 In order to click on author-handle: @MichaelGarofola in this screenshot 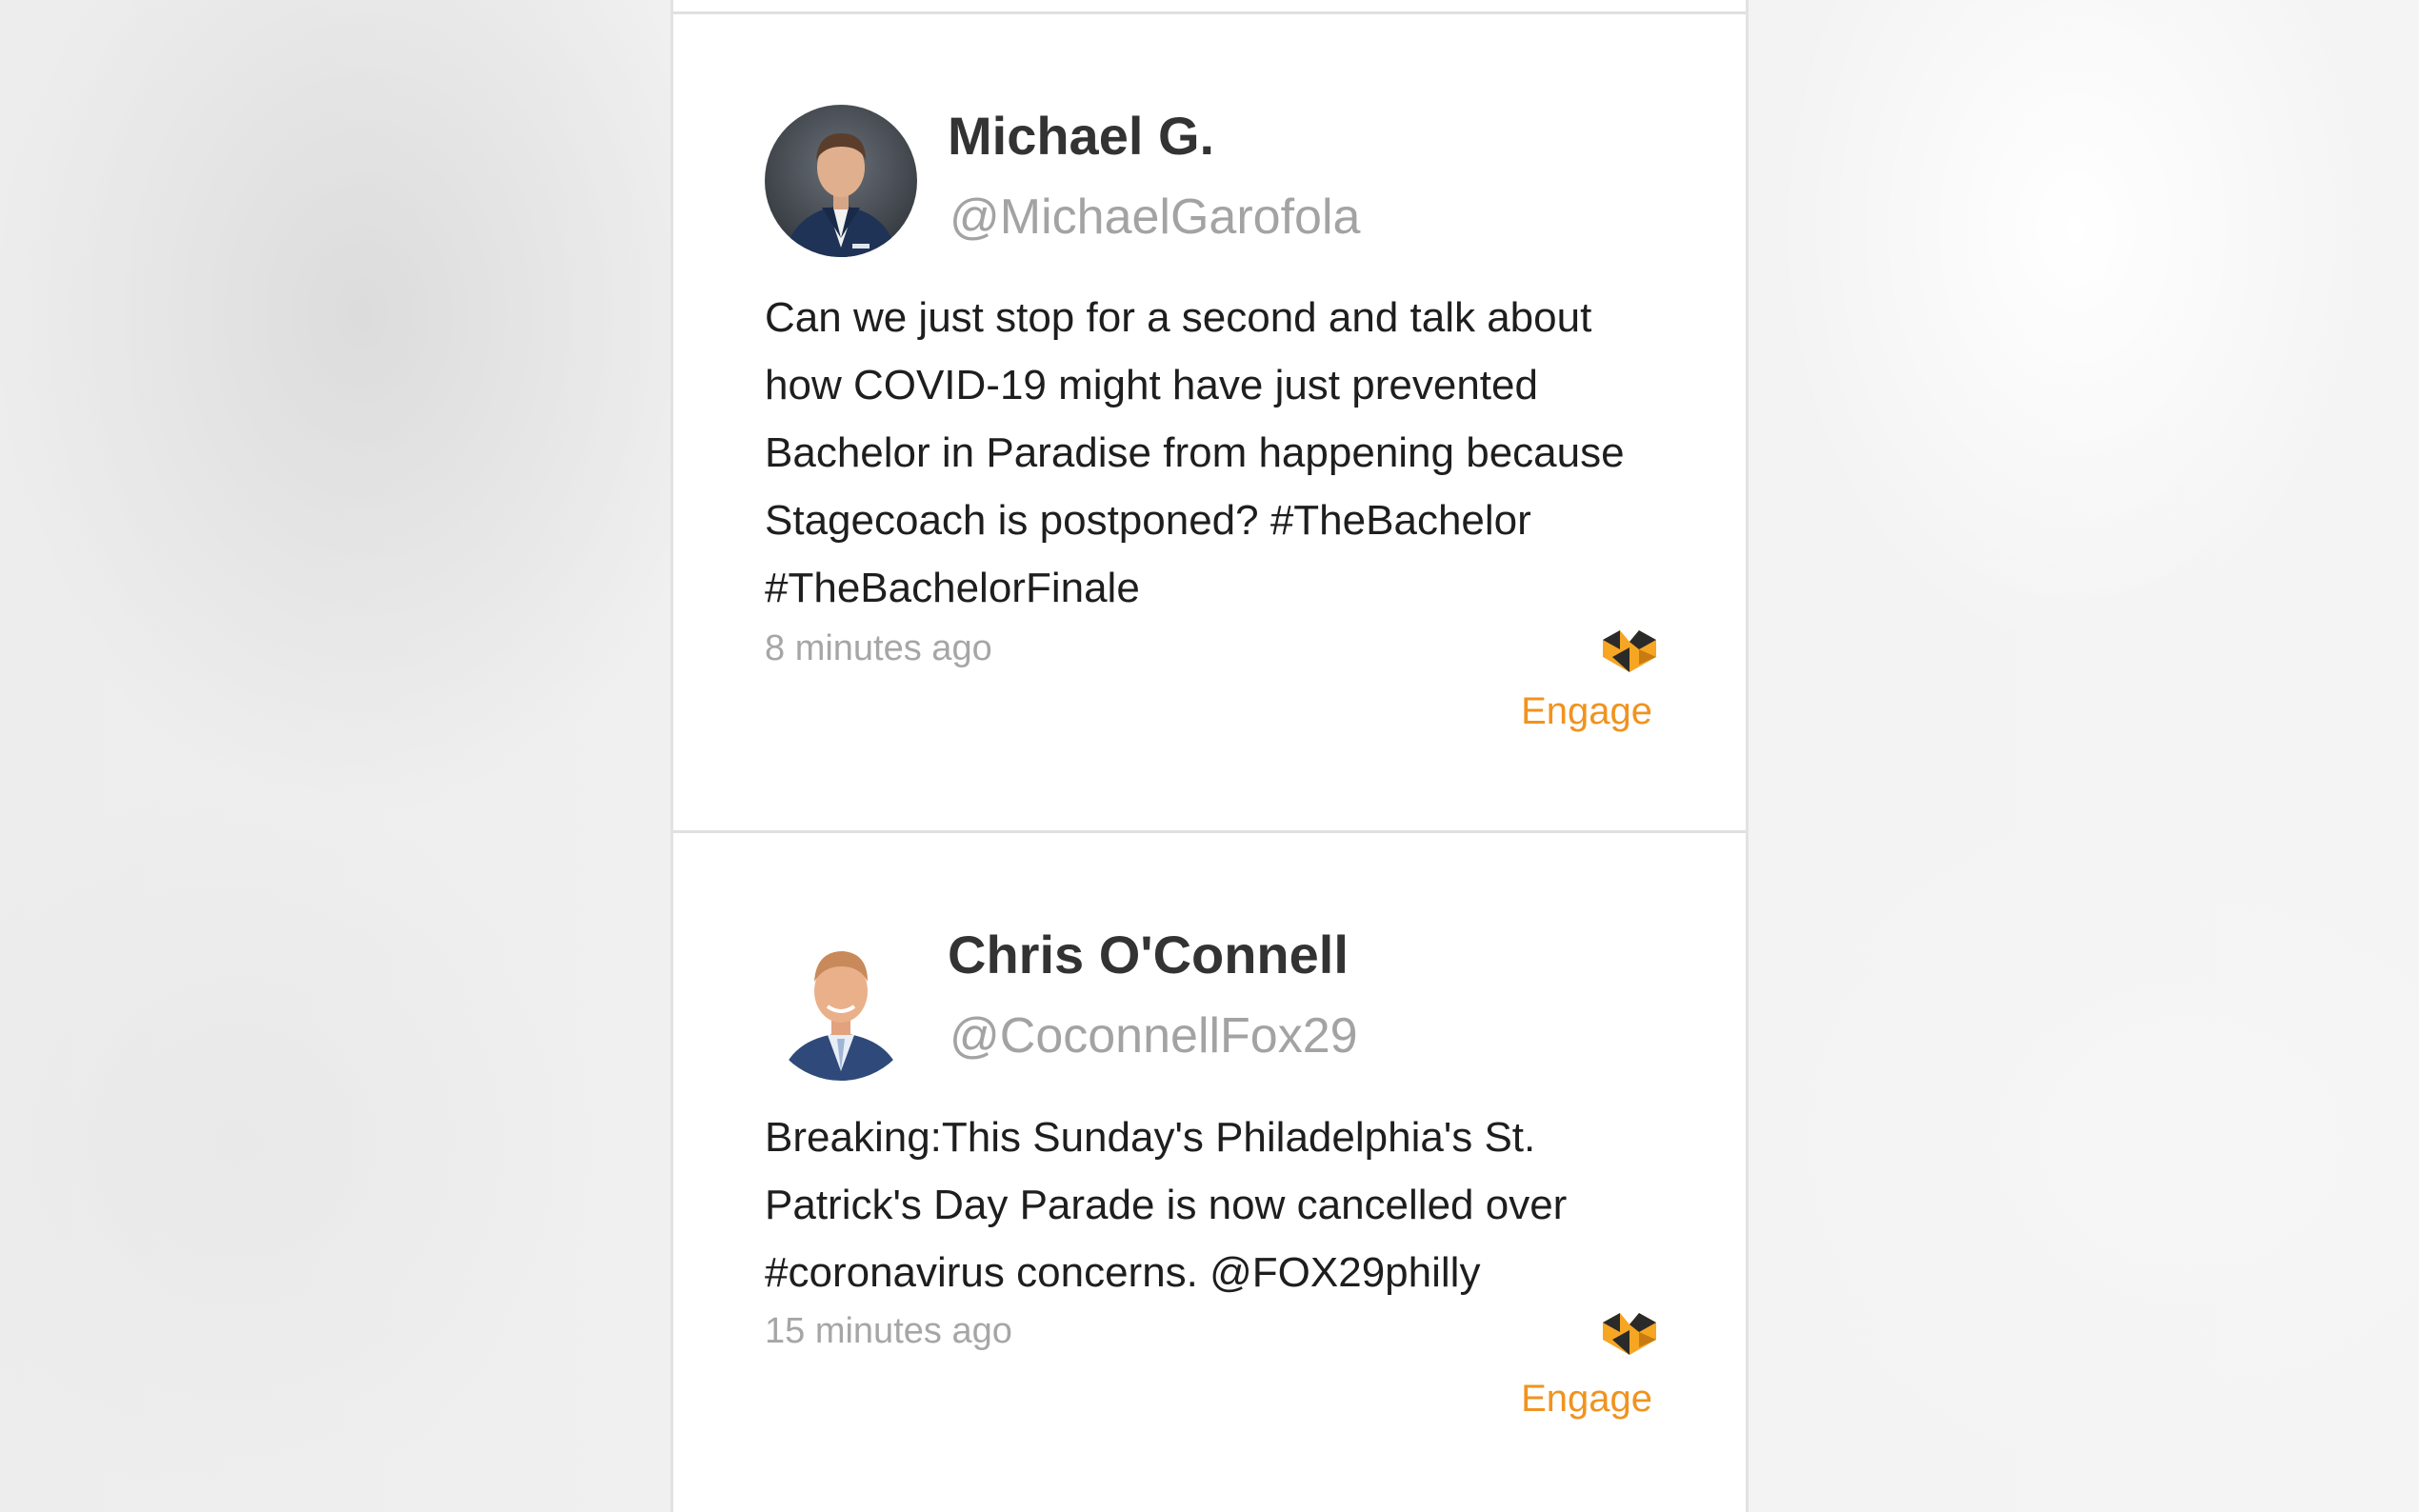, I will do `click(1155, 217)`.